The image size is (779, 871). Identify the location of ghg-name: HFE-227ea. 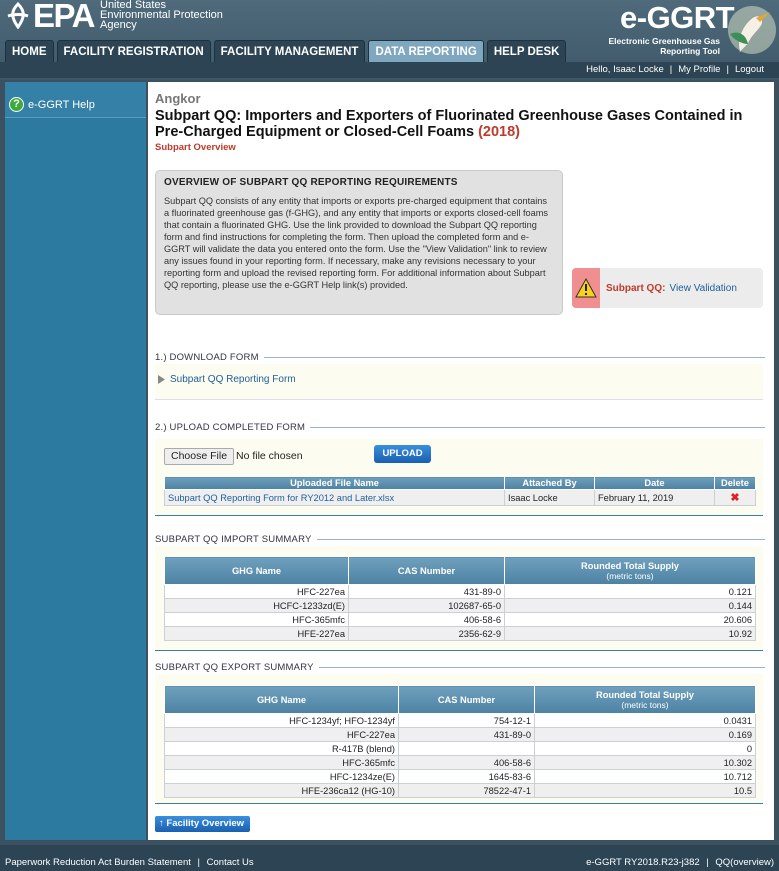
(256, 633).